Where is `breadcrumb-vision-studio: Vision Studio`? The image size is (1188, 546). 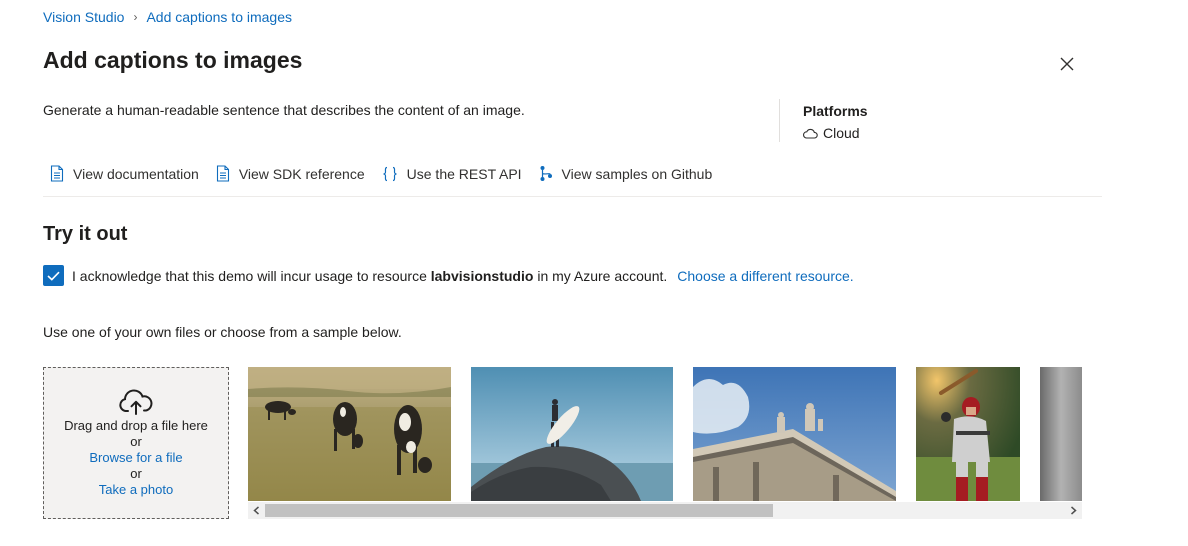
breadcrumb-vision-studio: Vision Studio is located at coordinates (83, 17).